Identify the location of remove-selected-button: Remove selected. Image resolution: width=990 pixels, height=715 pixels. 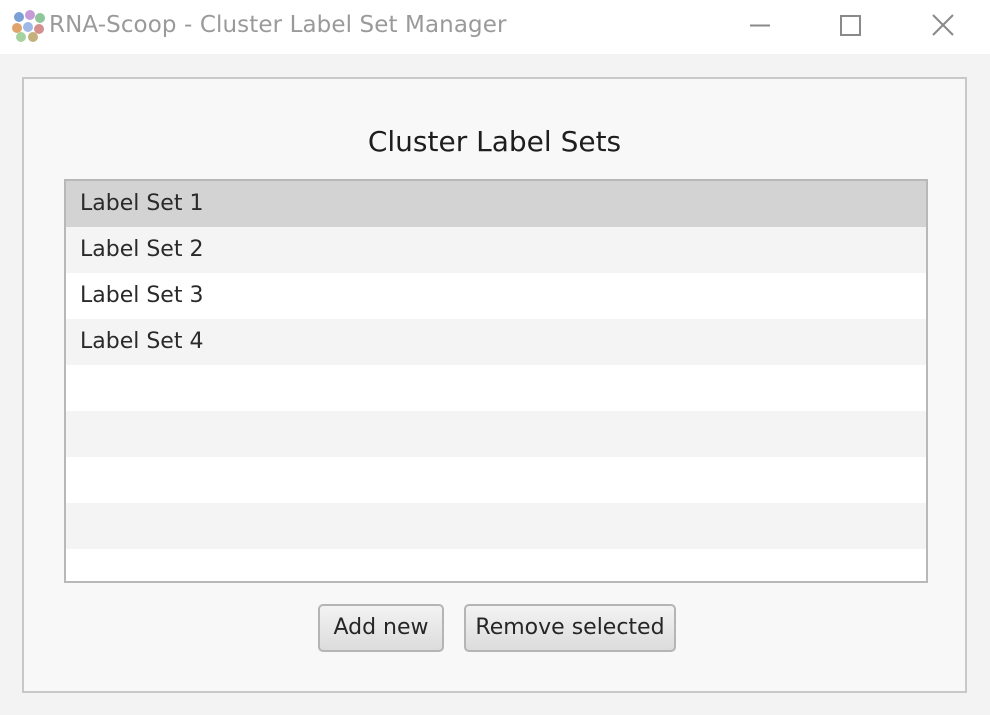
(570, 628).